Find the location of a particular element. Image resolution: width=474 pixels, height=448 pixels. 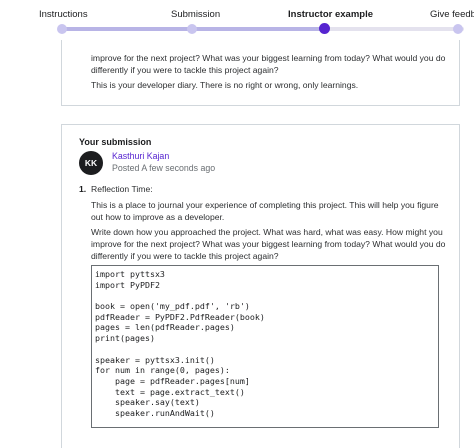

submission-title: Your submission is located at coordinates (115, 142).